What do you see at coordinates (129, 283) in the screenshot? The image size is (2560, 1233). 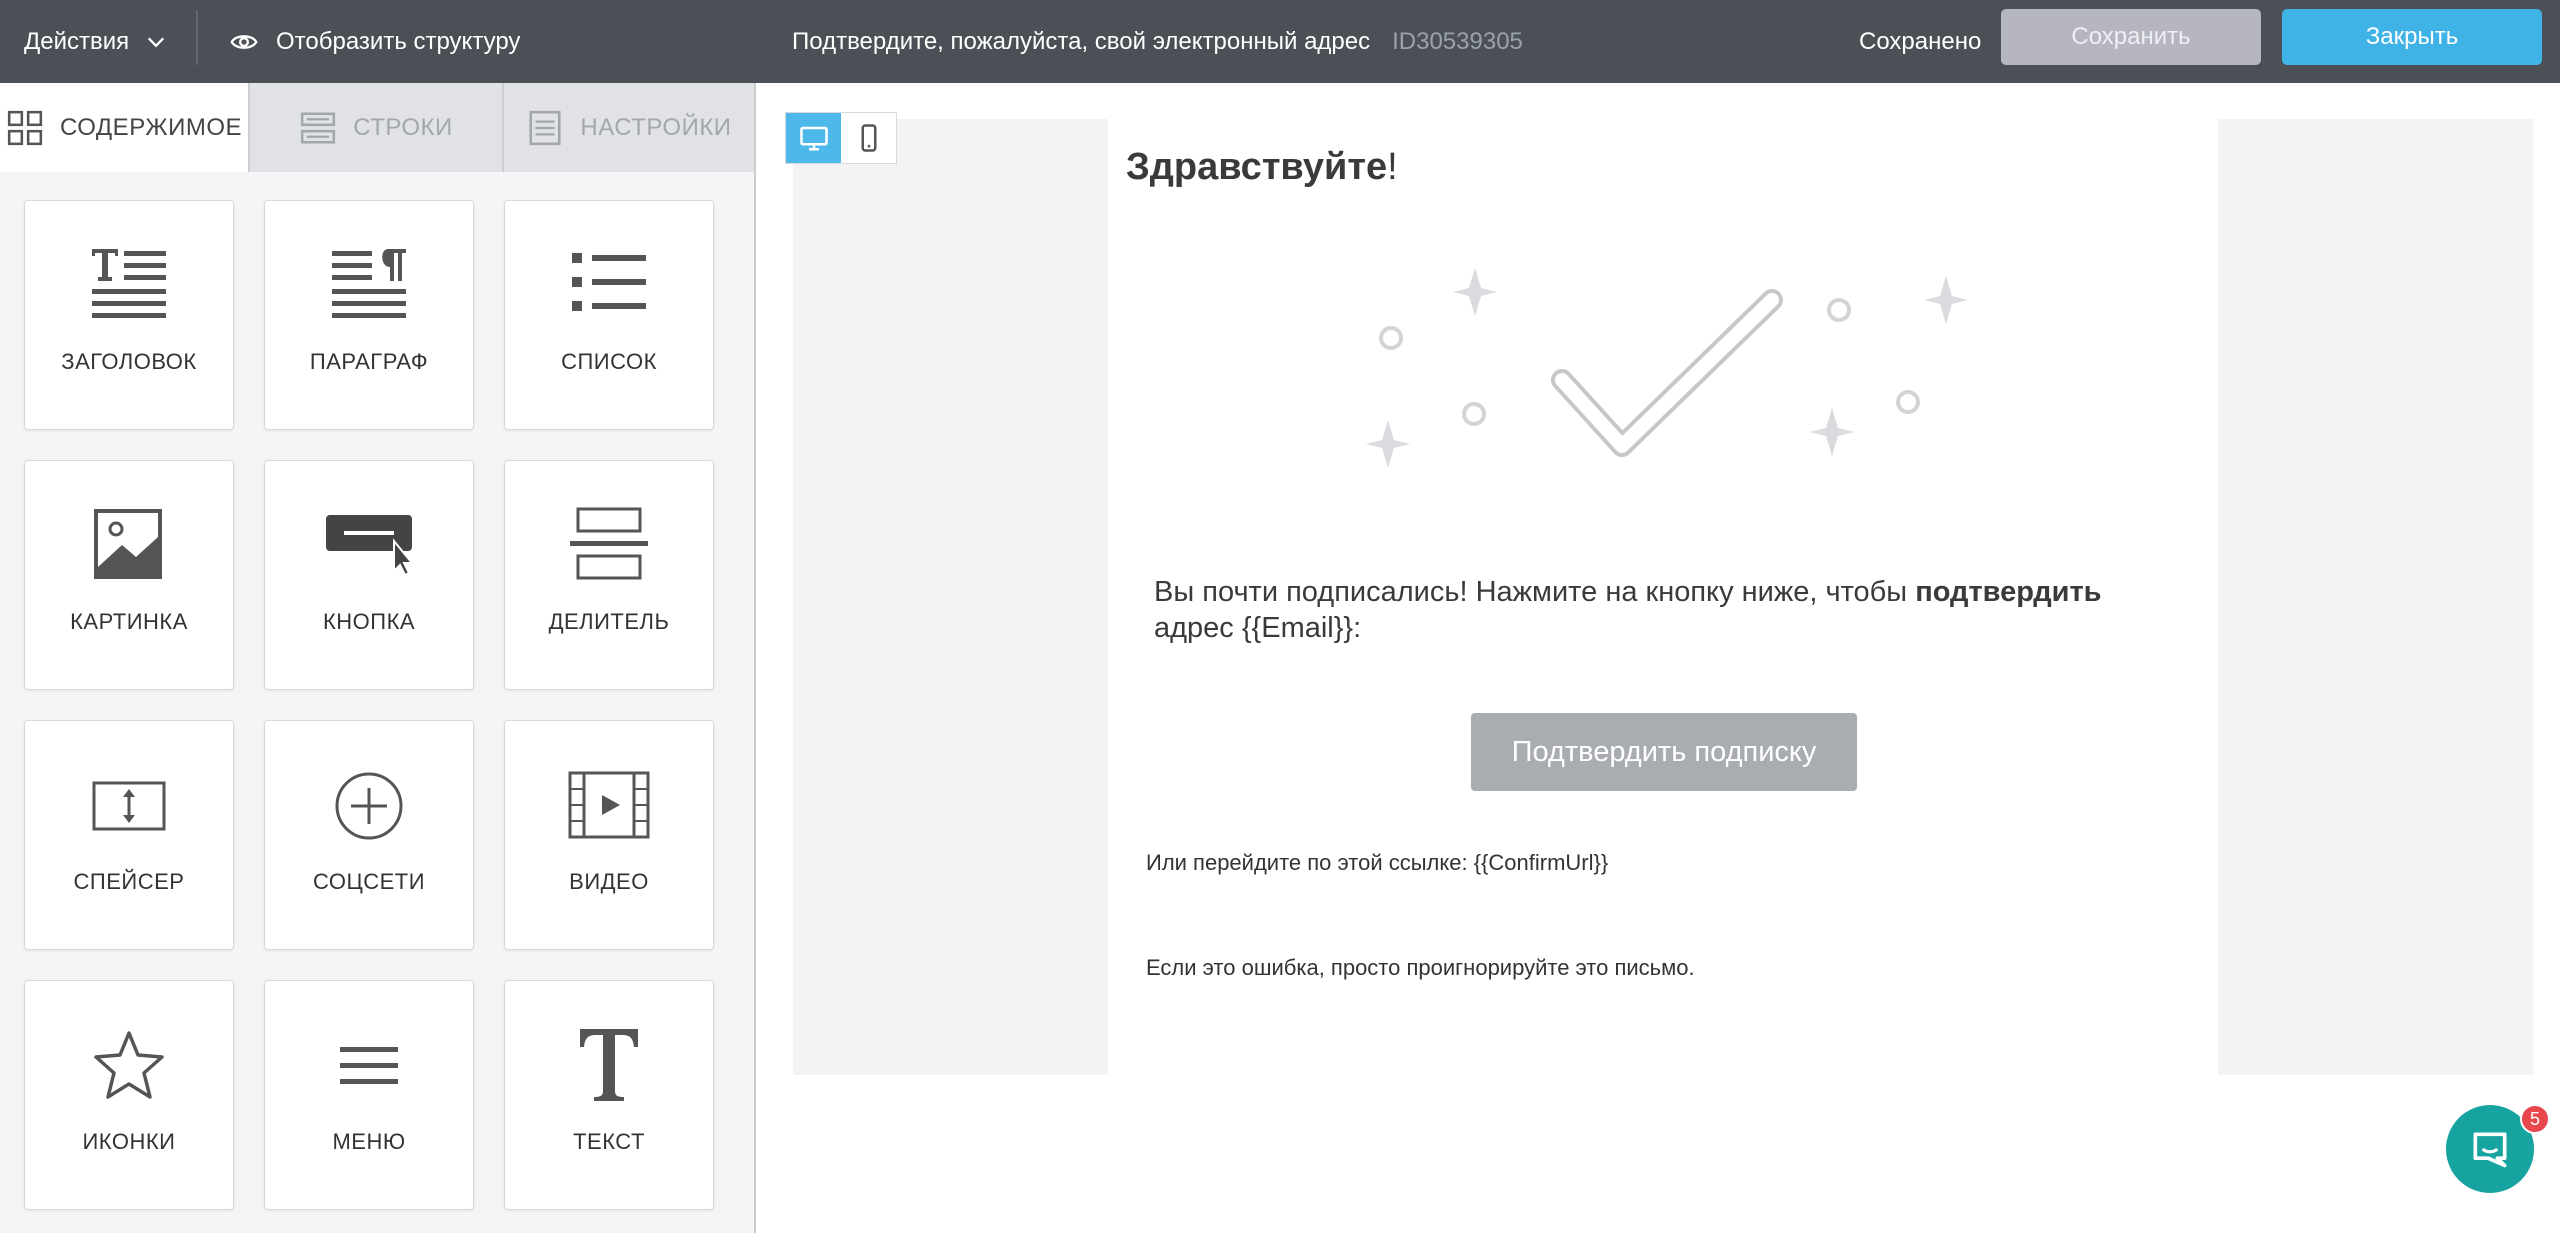 I see `heading-icon` at bounding box center [129, 283].